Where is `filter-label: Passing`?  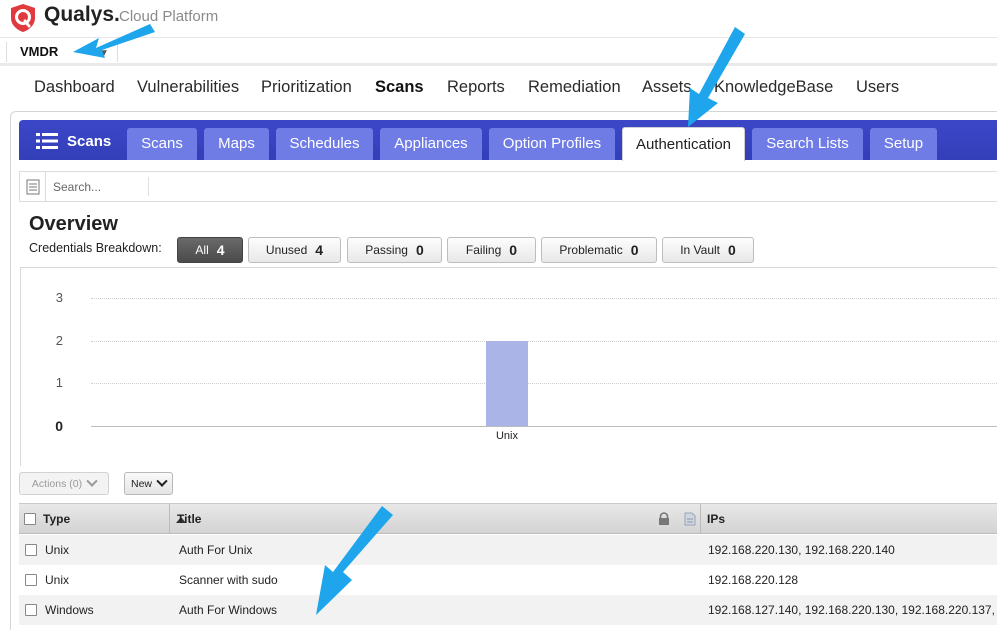 filter-label: Passing is located at coordinates (386, 250).